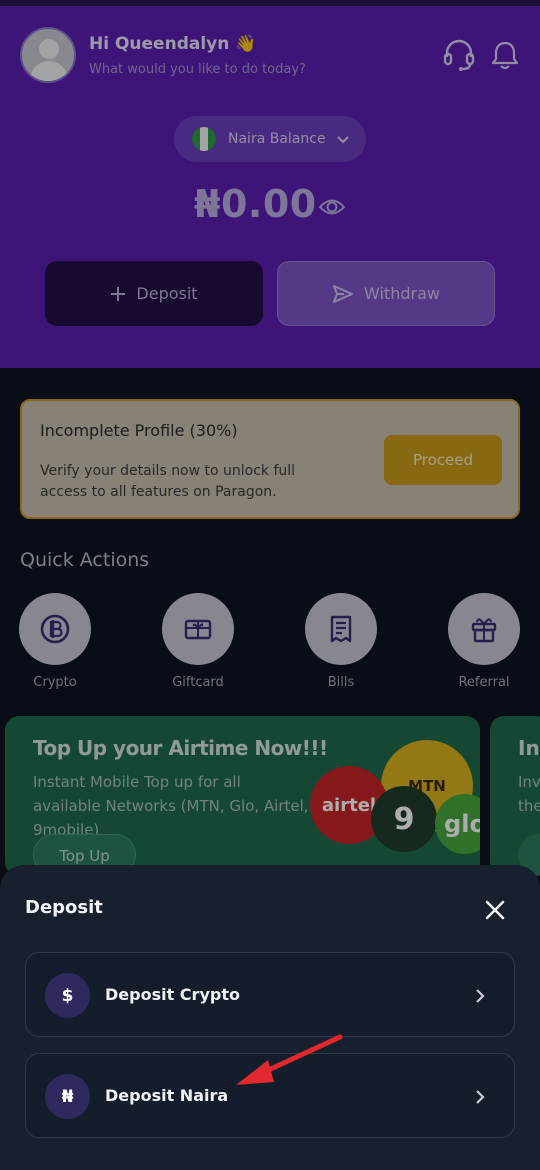  I want to click on banner2-text: Inv the, so click(529, 794).